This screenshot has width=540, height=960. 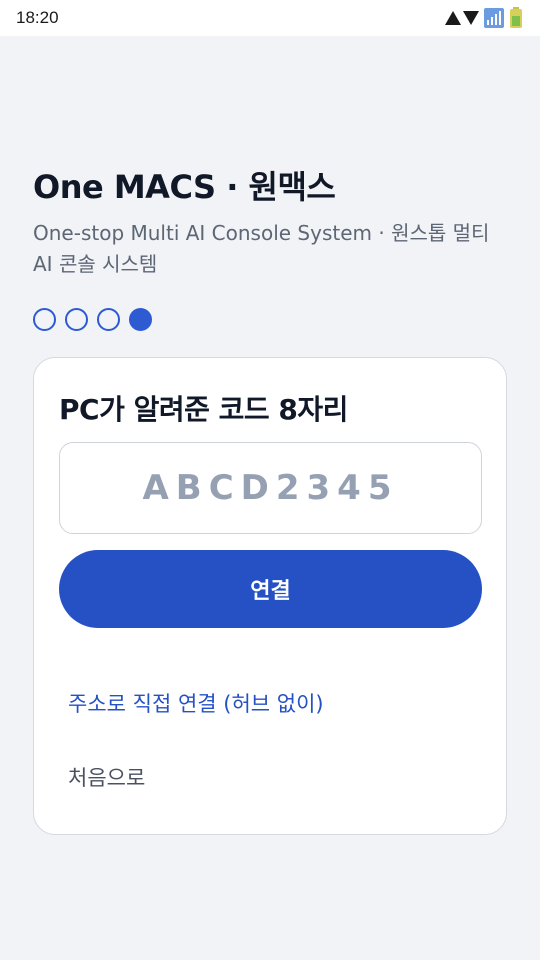 I want to click on connect-button: 연결, so click(x=270, y=589).